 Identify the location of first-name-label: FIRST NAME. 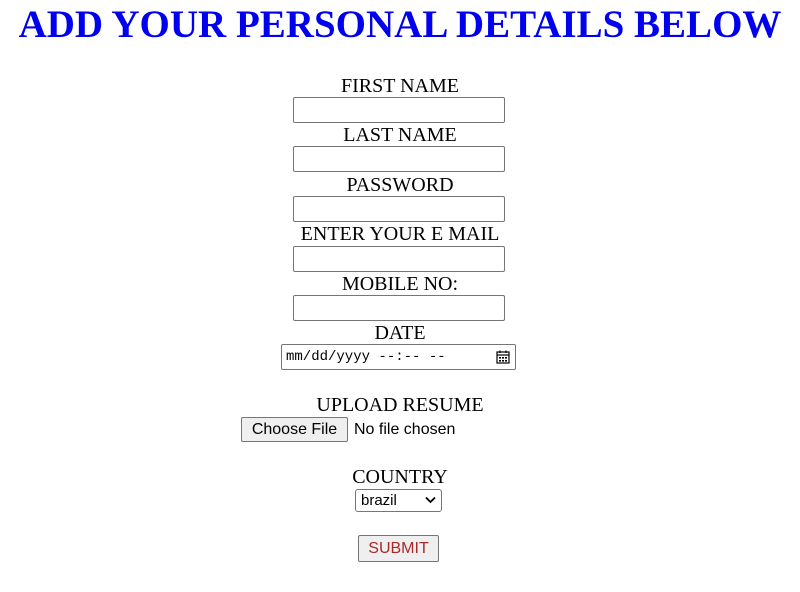
(400, 86).